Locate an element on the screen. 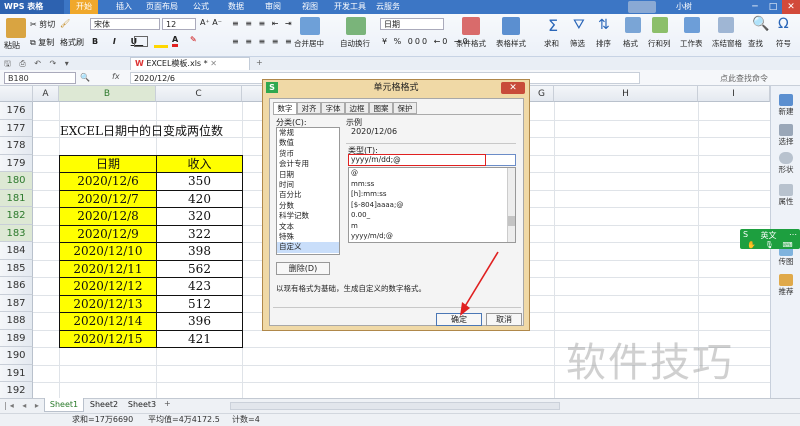 Image resolution: width=800 pixels, height=426 pixels. ime-menu-icon: ⋯ is located at coordinates (793, 235).